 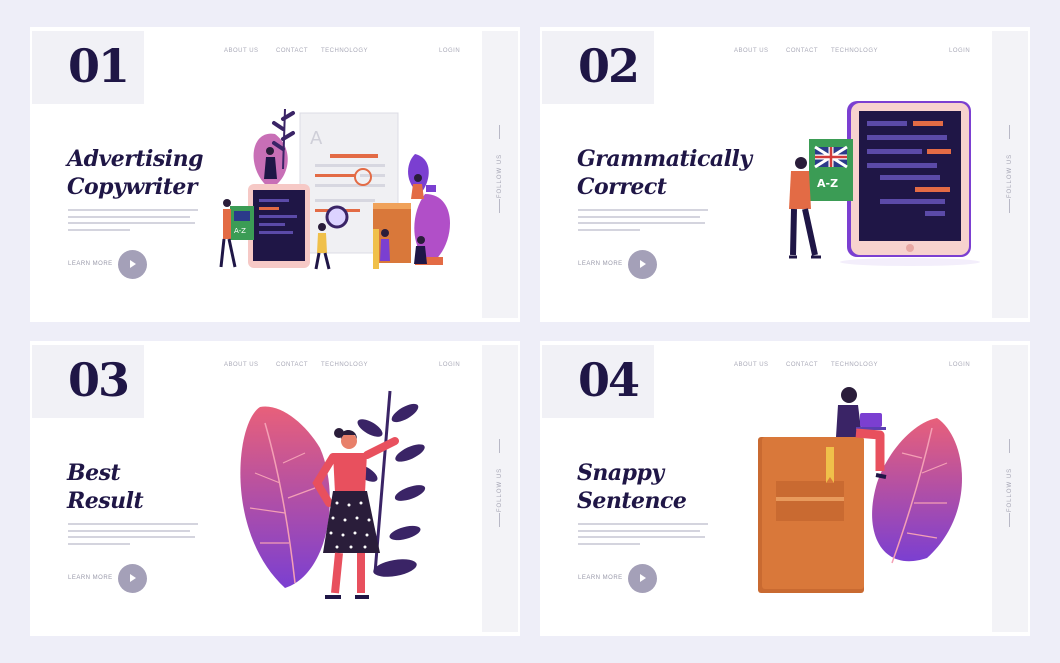 What do you see at coordinates (609, 380) in the screenshot?
I see `card-number: 04` at bounding box center [609, 380].